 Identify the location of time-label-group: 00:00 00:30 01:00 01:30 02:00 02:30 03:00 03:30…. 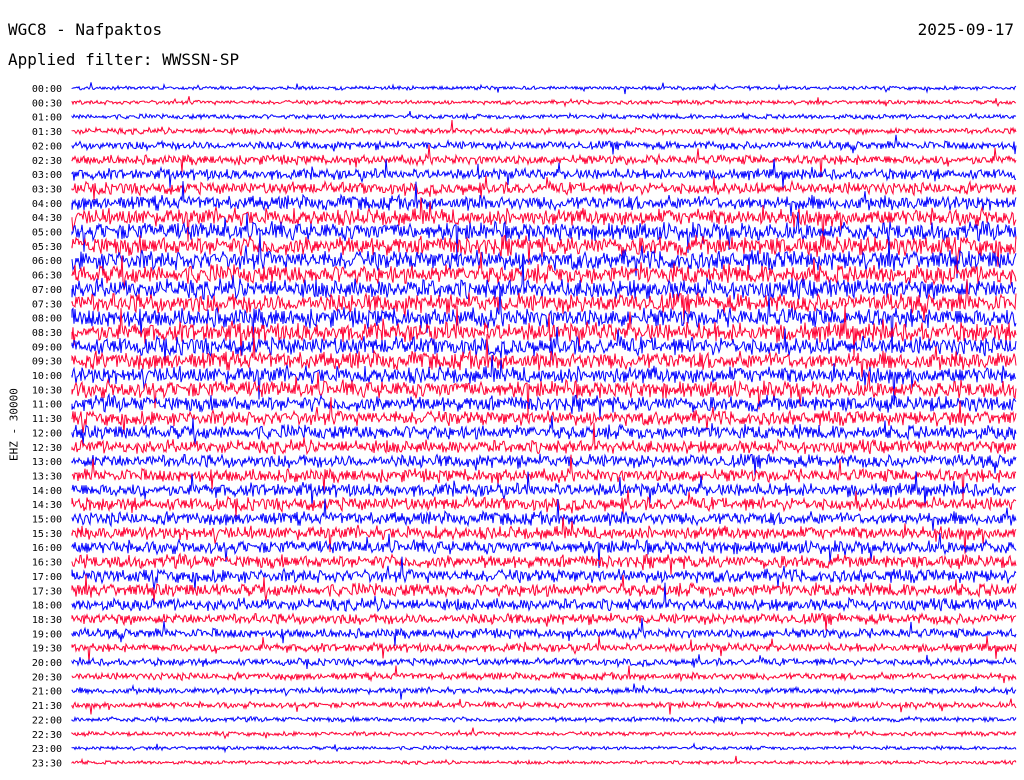
(47, 426).